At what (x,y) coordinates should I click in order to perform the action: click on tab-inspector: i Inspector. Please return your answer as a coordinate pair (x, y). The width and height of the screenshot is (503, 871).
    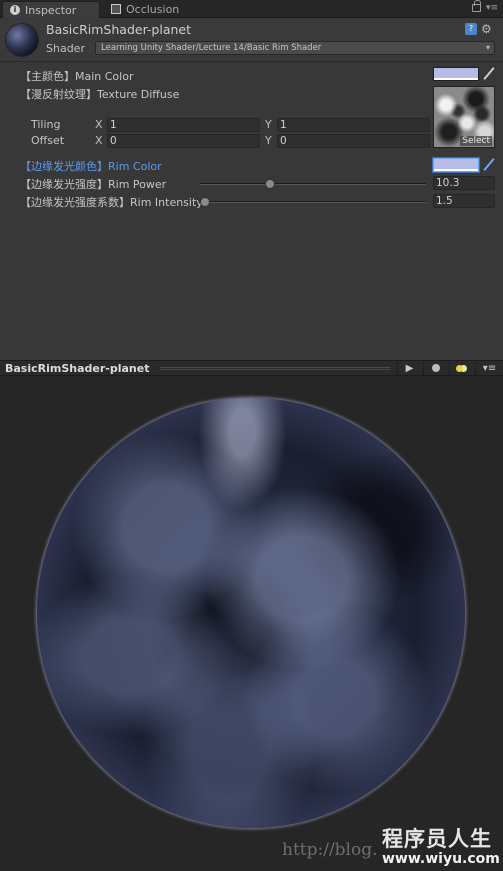
    Looking at the image, I should click on (51, 9).